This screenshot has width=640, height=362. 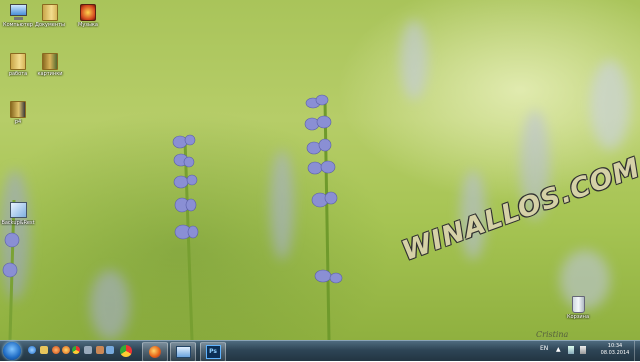 I want to click on taskbar: Ps EN ▲ 10:34 08.03.2014, so click(x=320, y=351).